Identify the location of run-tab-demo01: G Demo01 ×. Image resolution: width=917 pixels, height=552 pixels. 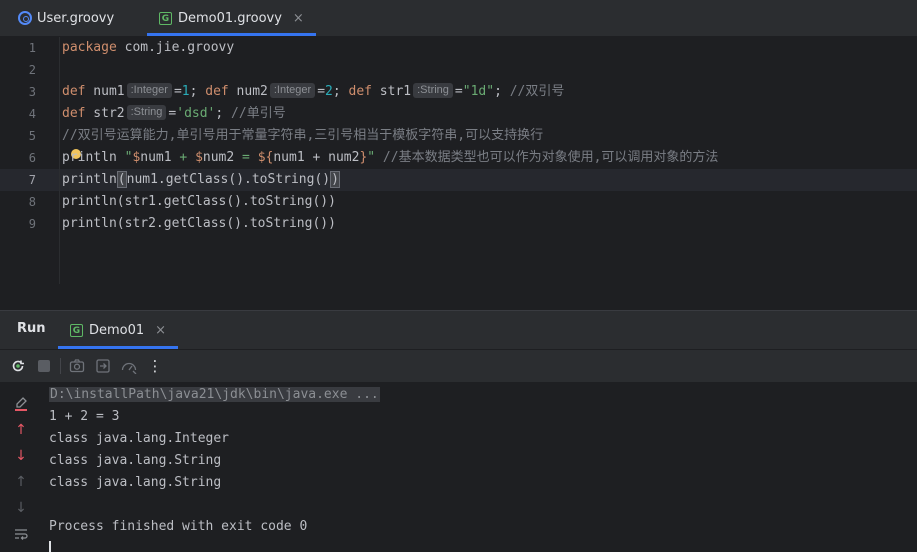
(118, 330).